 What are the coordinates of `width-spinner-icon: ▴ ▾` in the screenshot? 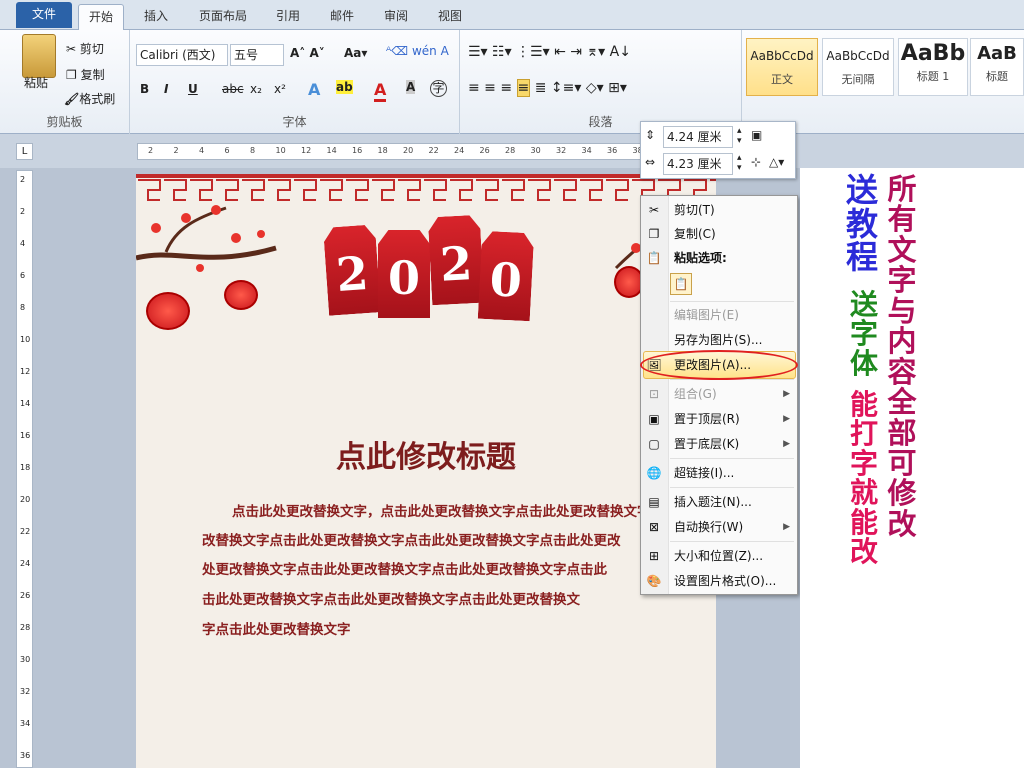 It's located at (739, 163).